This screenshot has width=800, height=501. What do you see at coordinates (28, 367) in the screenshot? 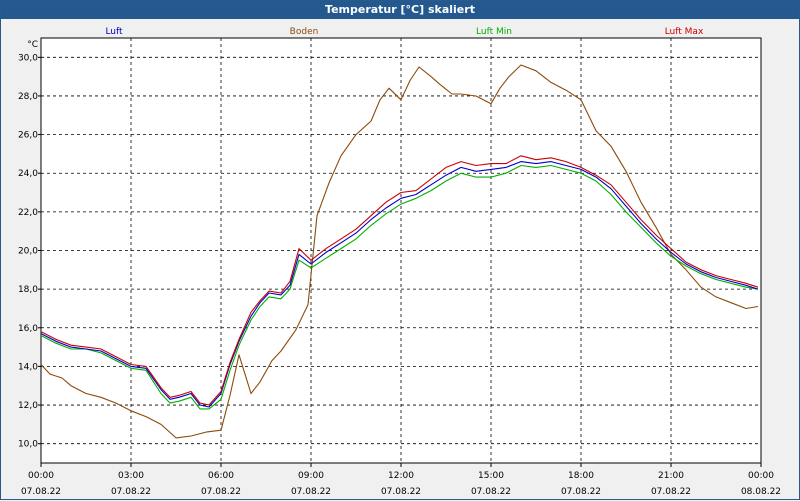
I see `y-tick-label: 14,0` at bounding box center [28, 367].